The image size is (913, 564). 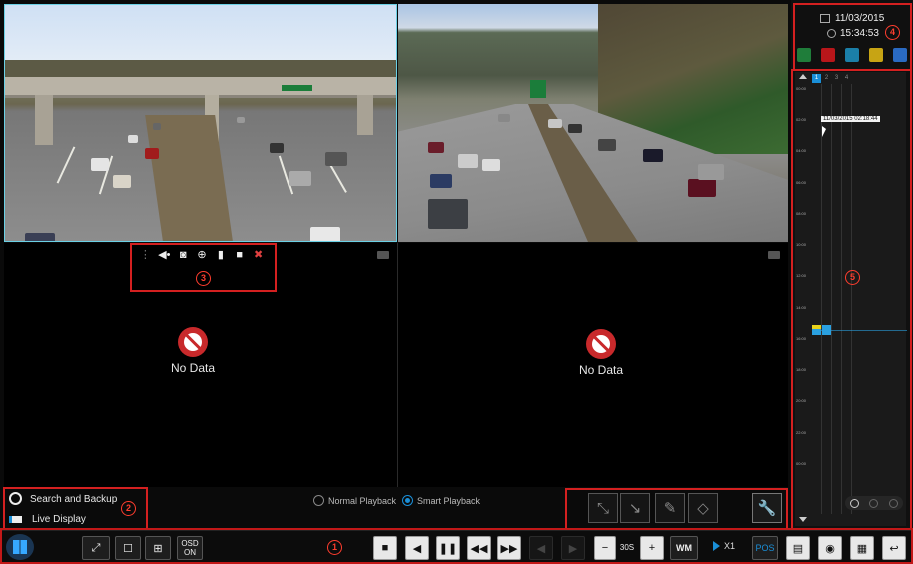 I want to click on live-display-item: Live Display, so click(x=47, y=519).